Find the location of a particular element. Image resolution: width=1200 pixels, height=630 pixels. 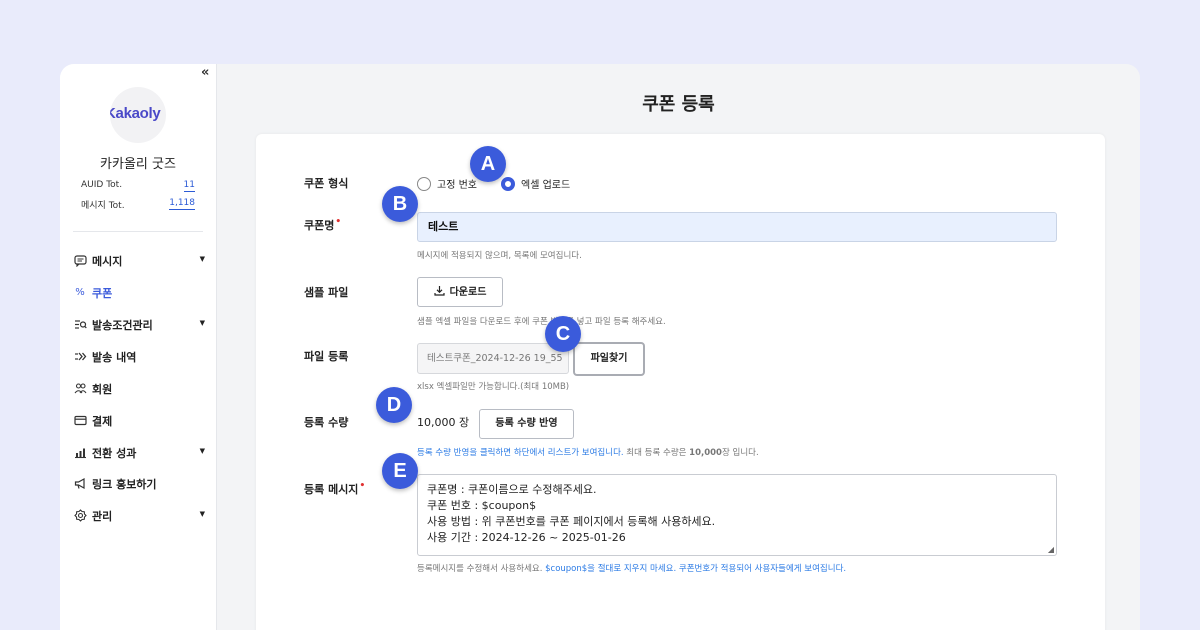

download-icon is located at coordinates (439, 292).